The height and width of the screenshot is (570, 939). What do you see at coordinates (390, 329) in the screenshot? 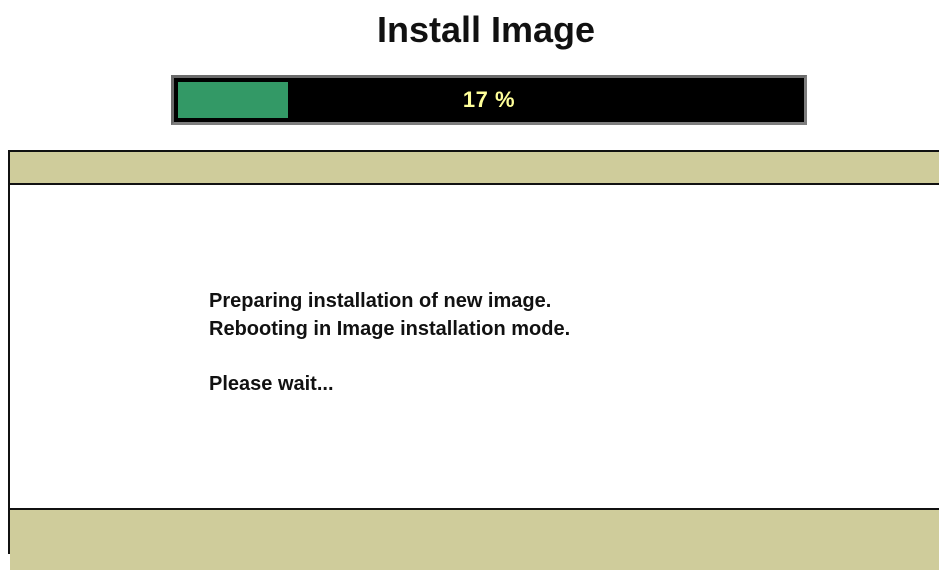
I see `status-line-rebooting: Rebooting in Image installation mode.` at bounding box center [390, 329].